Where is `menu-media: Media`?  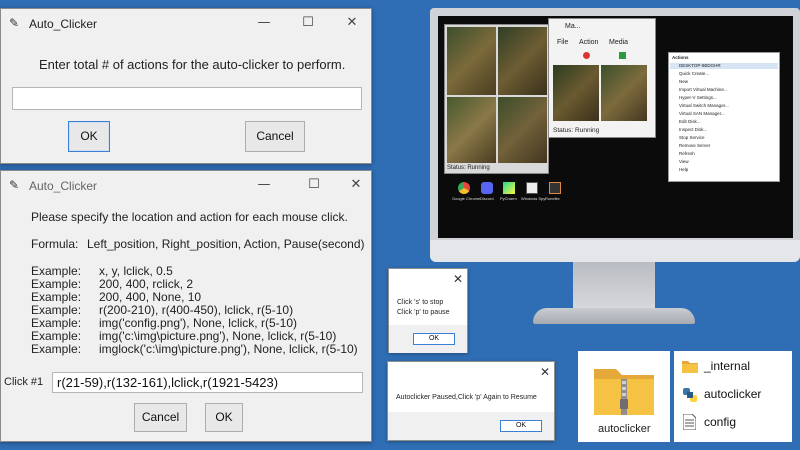 menu-media: Media is located at coordinates (618, 42).